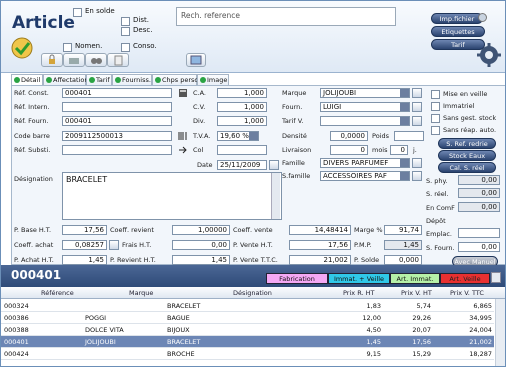 The image size is (506, 367). What do you see at coordinates (118, 60) in the screenshot?
I see `document-icon` at bounding box center [118, 60].